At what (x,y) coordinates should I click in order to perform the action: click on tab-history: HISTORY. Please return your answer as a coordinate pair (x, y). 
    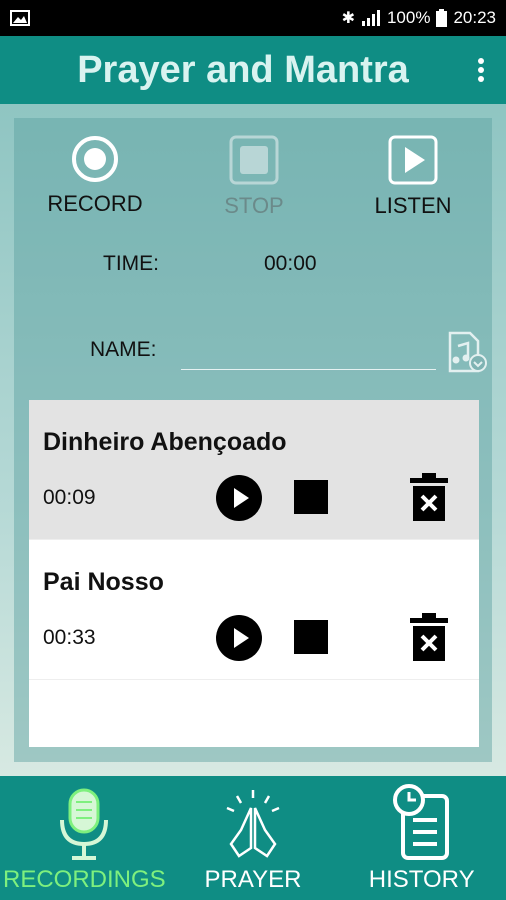
    Looking at the image, I should click on (421, 838).